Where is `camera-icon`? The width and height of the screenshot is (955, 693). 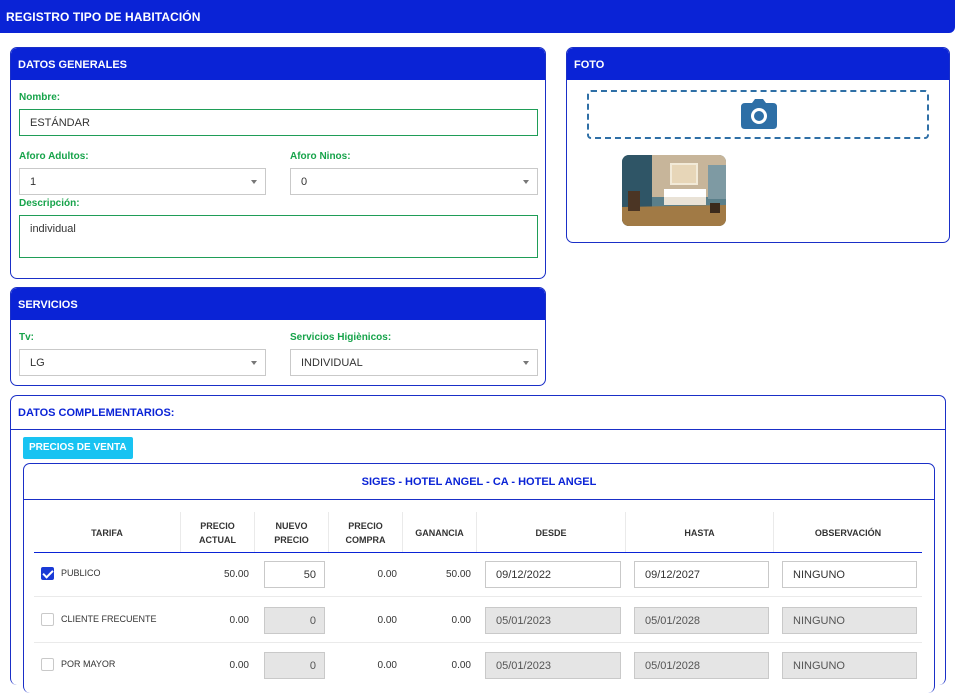
camera-icon is located at coordinates (759, 114).